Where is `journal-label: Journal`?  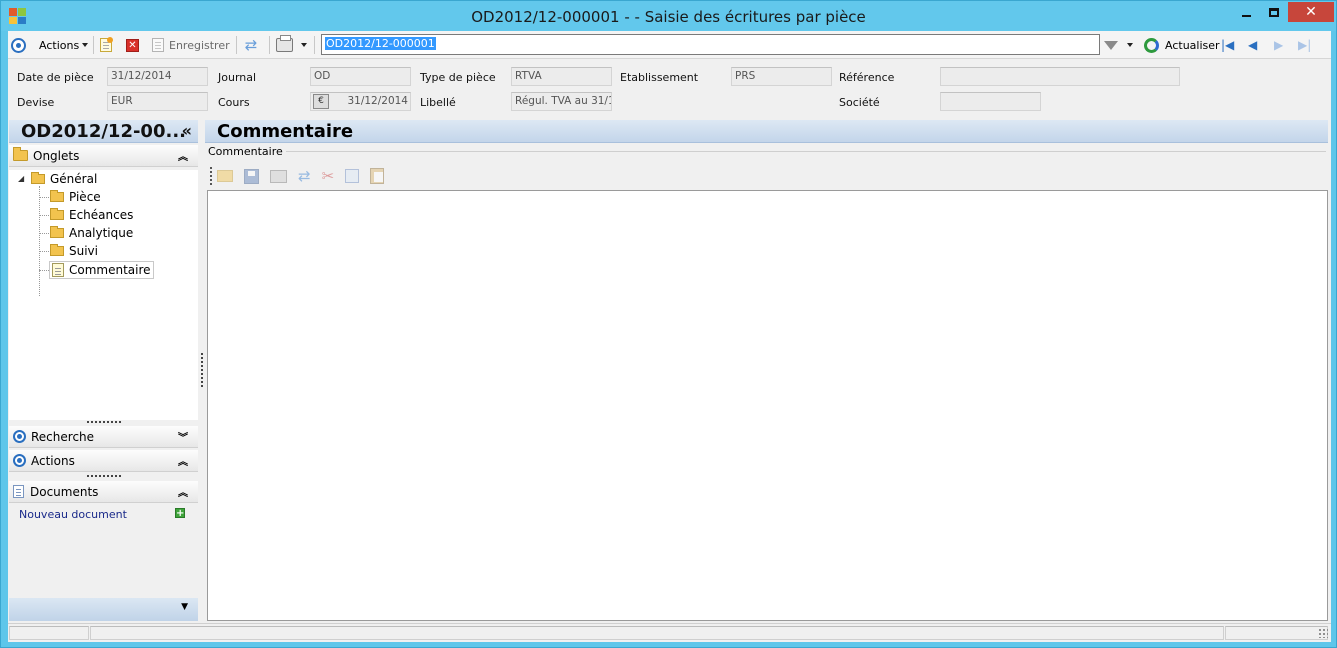 journal-label: Journal is located at coordinates (237, 77).